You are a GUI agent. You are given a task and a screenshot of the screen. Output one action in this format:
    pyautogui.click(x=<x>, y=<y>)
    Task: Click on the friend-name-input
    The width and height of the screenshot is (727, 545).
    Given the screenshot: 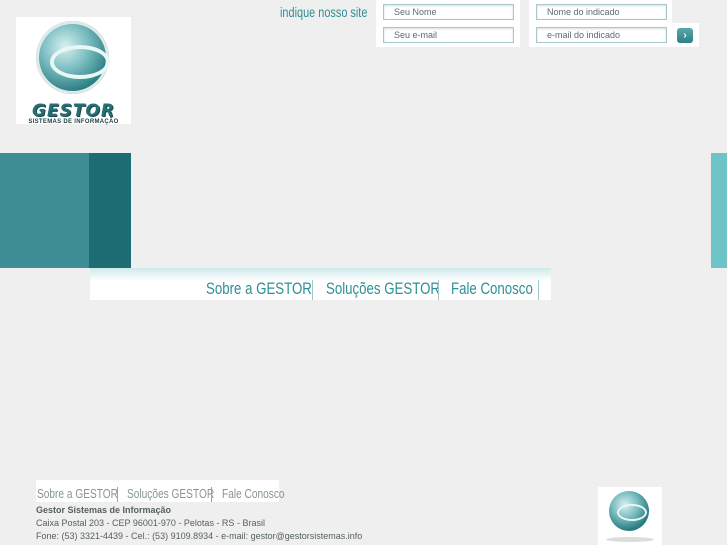 What is the action you would take?
    pyautogui.click(x=601, y=12)
    